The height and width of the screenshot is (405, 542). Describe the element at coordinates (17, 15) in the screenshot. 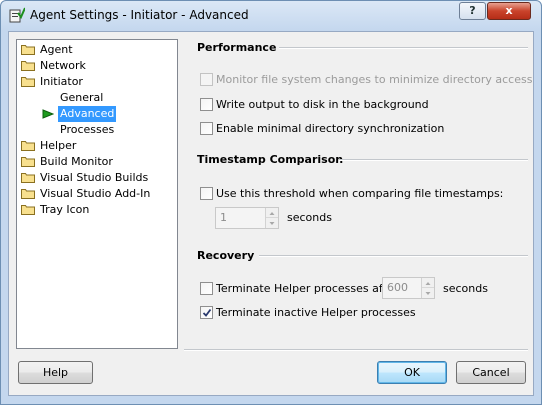

I see `settings-app-icon` at that location.